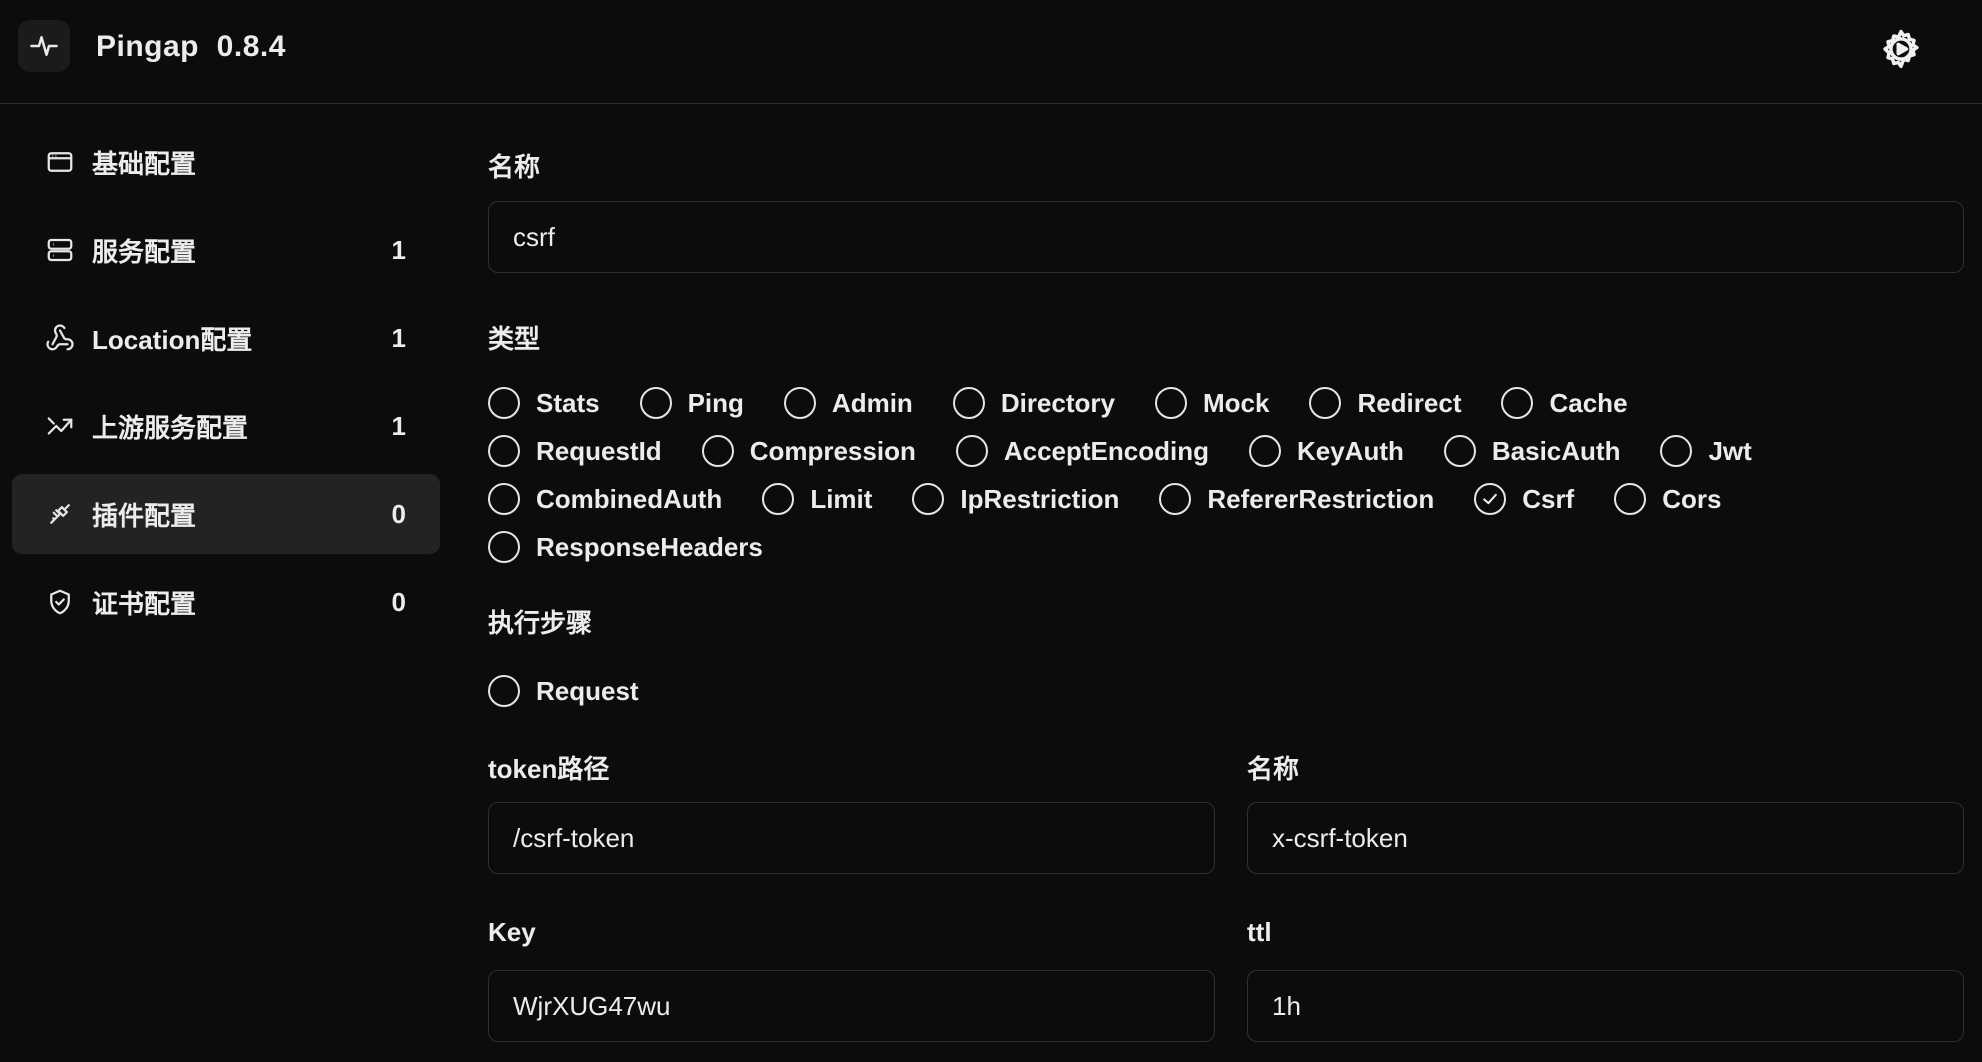 Image resolution: width=1982 pixels, height=1062 pixels. I want to click on type-option-responseheaders: ResponseHeaders, so click(625, 547).